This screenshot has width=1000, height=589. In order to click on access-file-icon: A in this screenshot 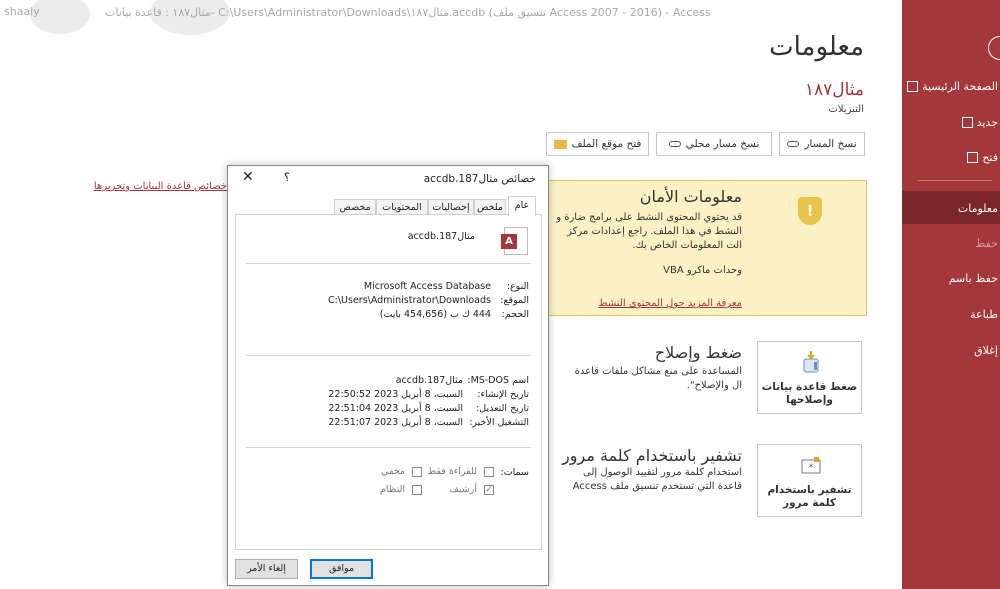, I will do `click(514, 241)`.